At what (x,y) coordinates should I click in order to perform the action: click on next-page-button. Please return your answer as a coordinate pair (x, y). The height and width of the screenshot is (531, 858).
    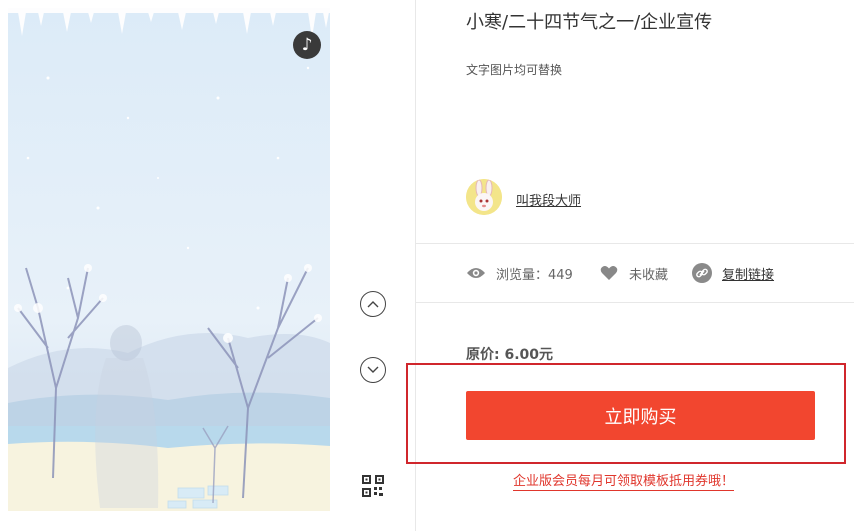
    Looking at the image, I should click on (373, 370).